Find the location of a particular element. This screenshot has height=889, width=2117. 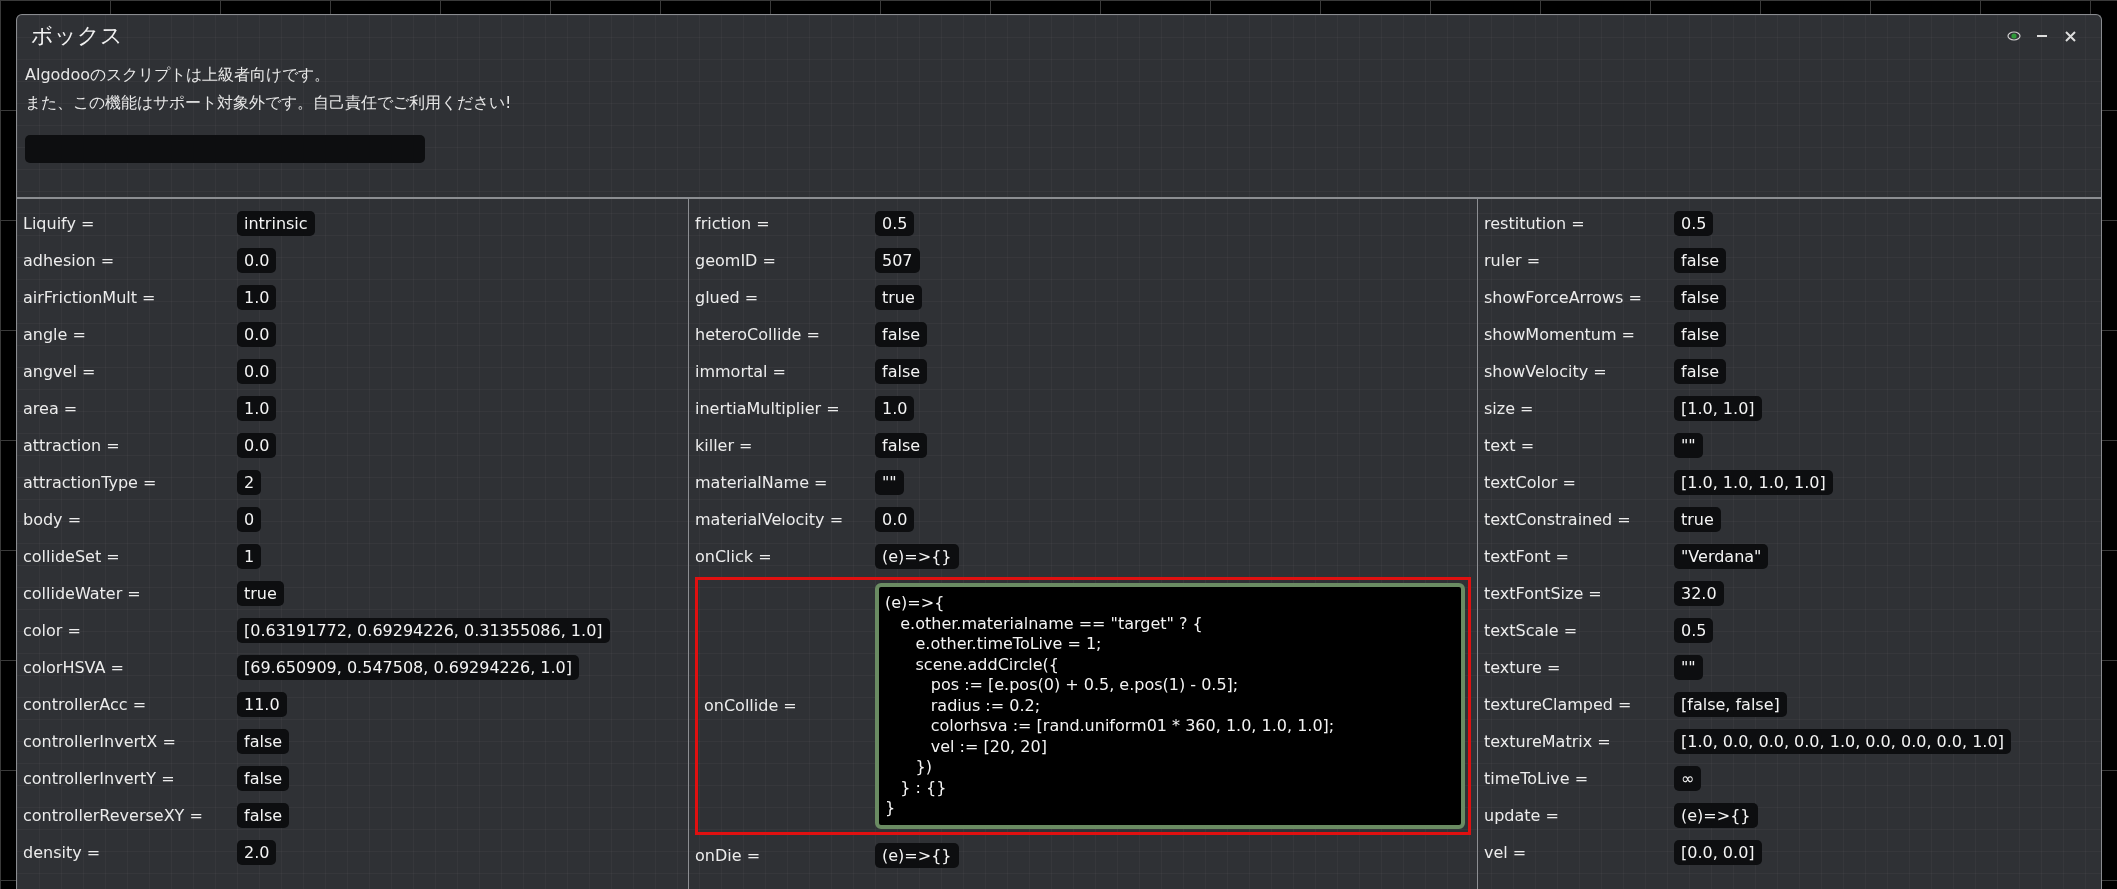

property-label: onCollide = is located at coordinates (751, 706).